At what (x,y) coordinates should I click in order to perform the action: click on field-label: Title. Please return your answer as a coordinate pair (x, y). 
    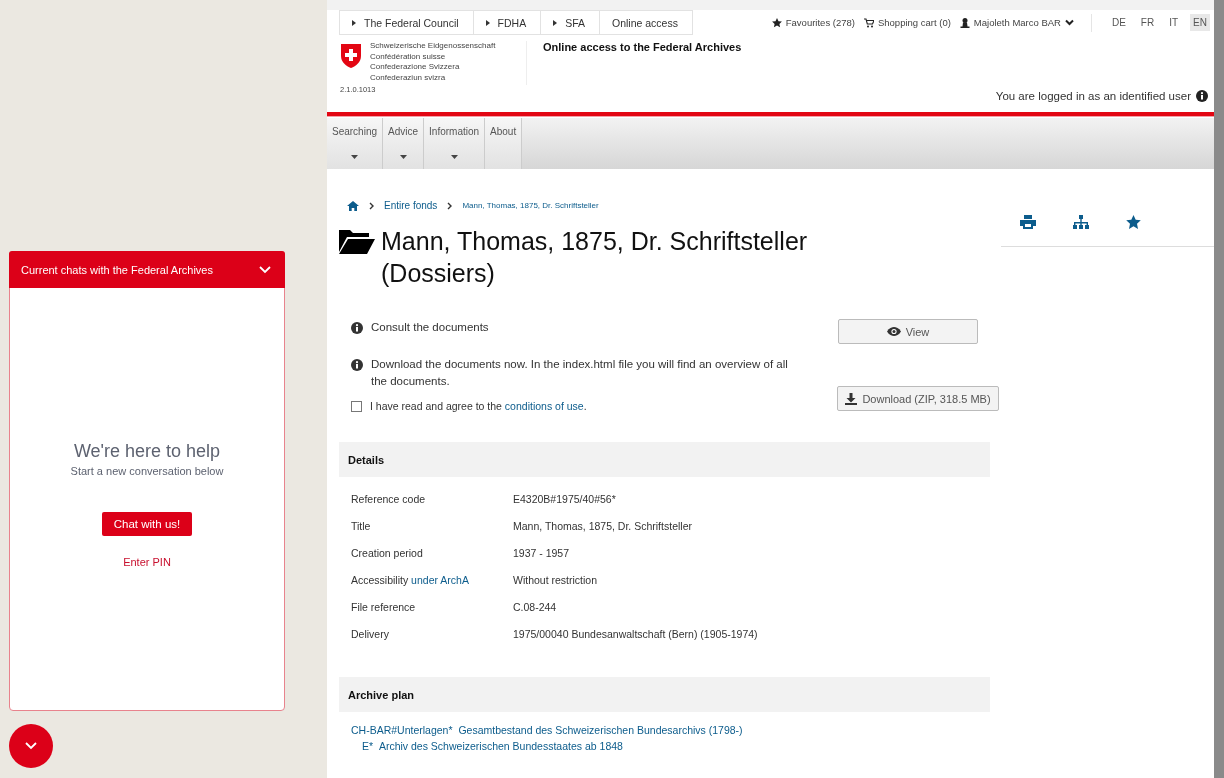
    Looking at the image, I should click on (361, 525).